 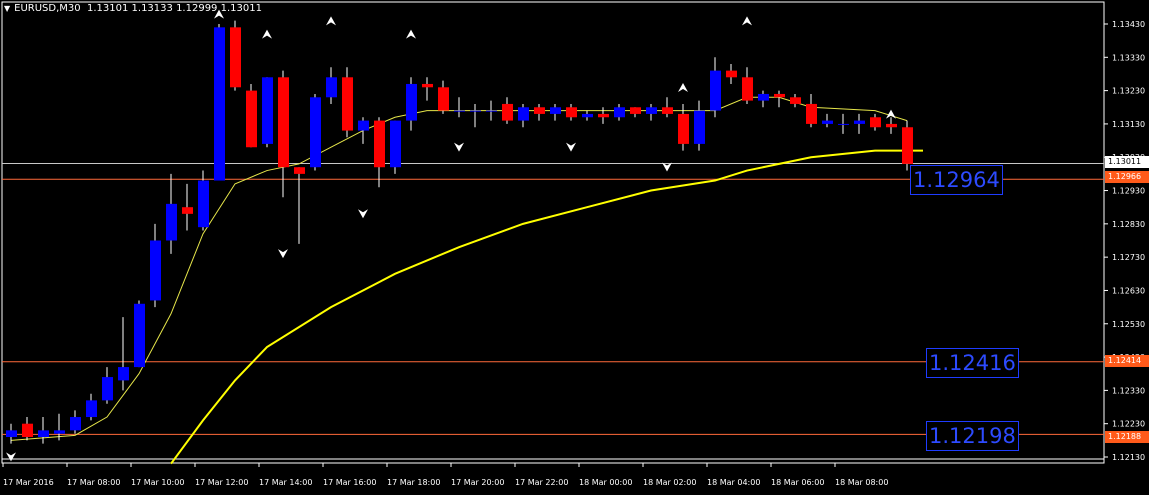 I want to click on x-tick-label: 17 Mar 2016, so click(x=28, y=482).